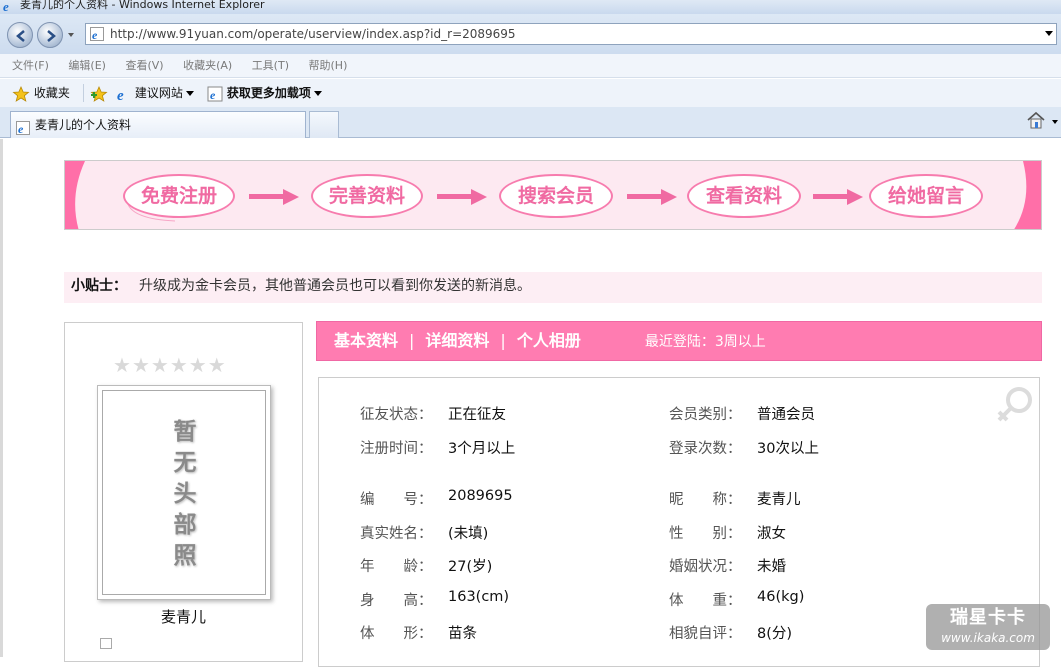  Describe the element at coordinates (1036, 122) in the screenshot. I see `home-button` at that location.